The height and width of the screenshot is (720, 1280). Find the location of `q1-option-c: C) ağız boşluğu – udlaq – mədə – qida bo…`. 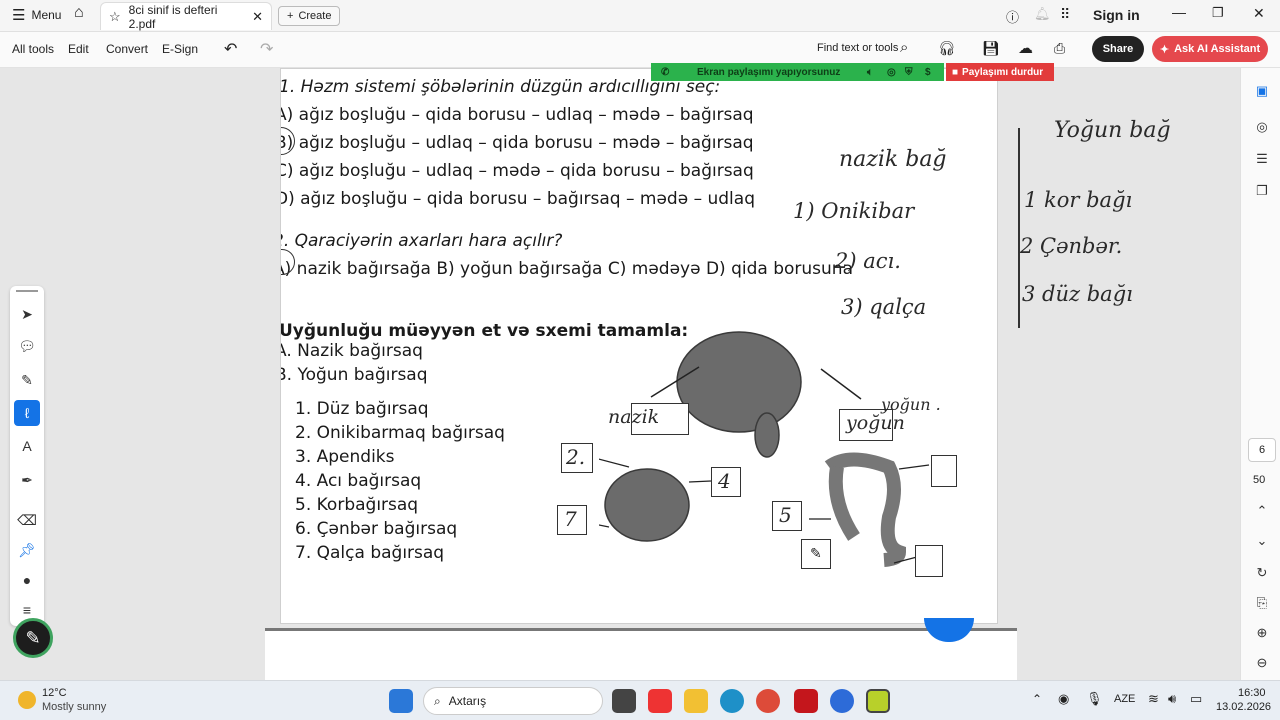

q1-option-c: C) ağız boşluğu – udlaq – mədə – qida bo… is located at coordinates (517, 171).